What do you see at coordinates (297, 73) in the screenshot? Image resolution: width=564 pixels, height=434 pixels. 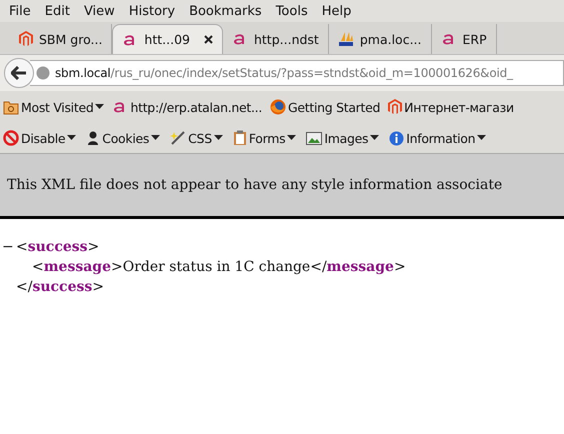 I see `address-field: sbm.local/rus_ru/onec/index/setStatus/?pass=stndst&oid_m=100001626&oid_` at bounding box center [297, 73].